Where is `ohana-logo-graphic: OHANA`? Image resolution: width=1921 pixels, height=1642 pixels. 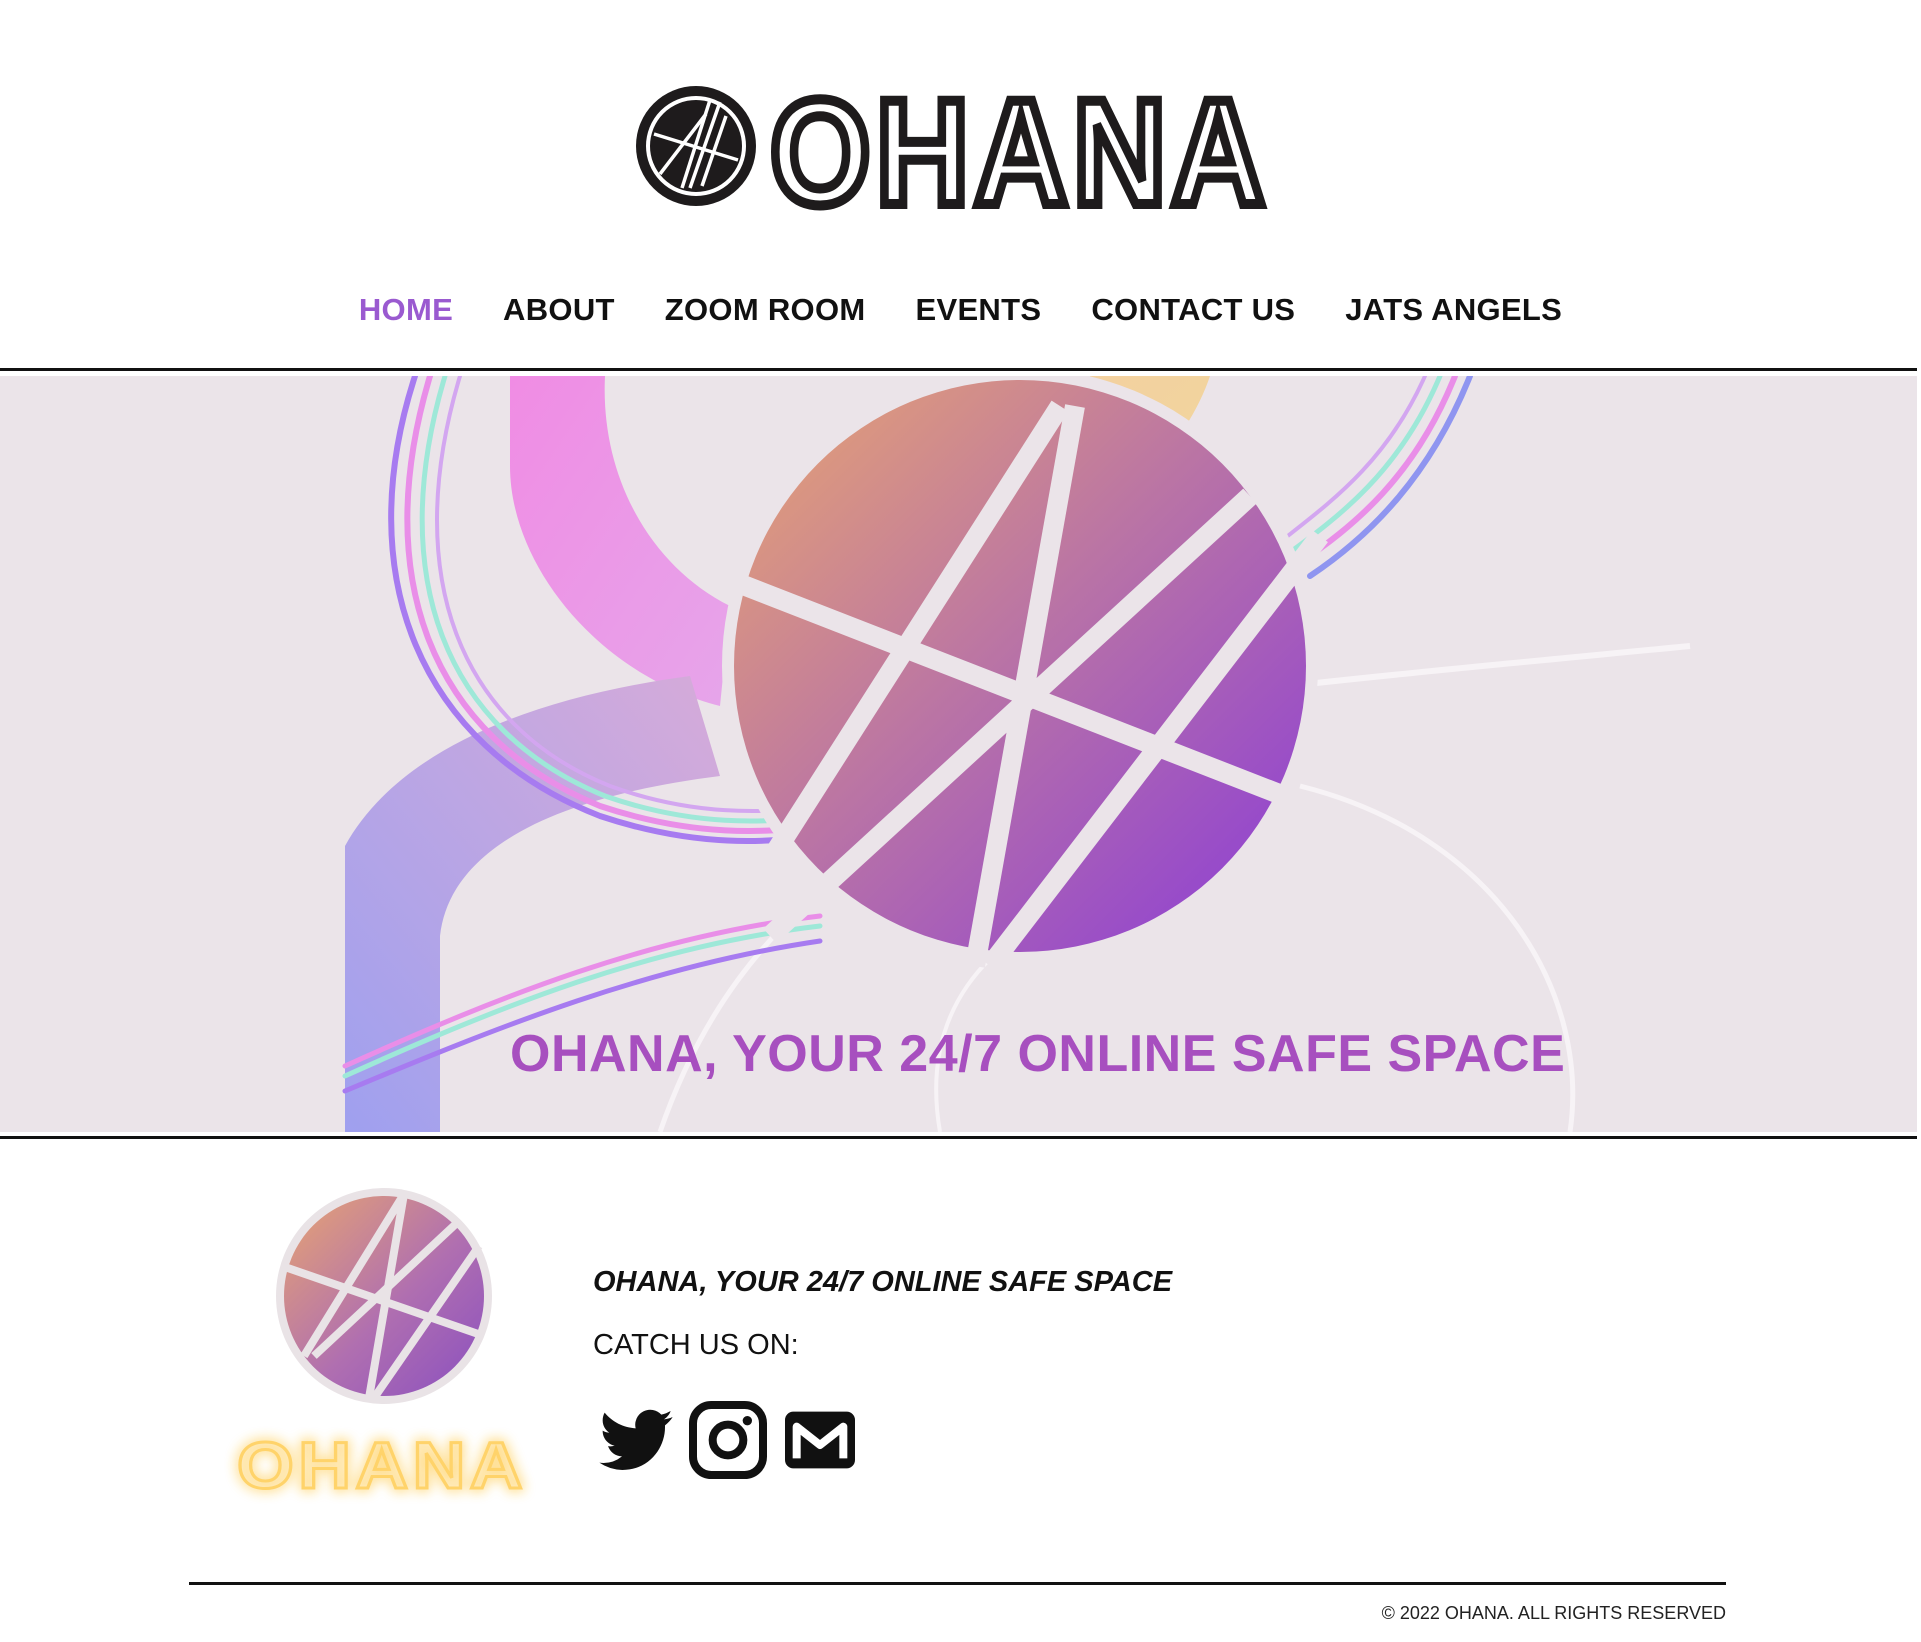 ohana-logo-graphic: OHANA is located at coordinates (953, 146).